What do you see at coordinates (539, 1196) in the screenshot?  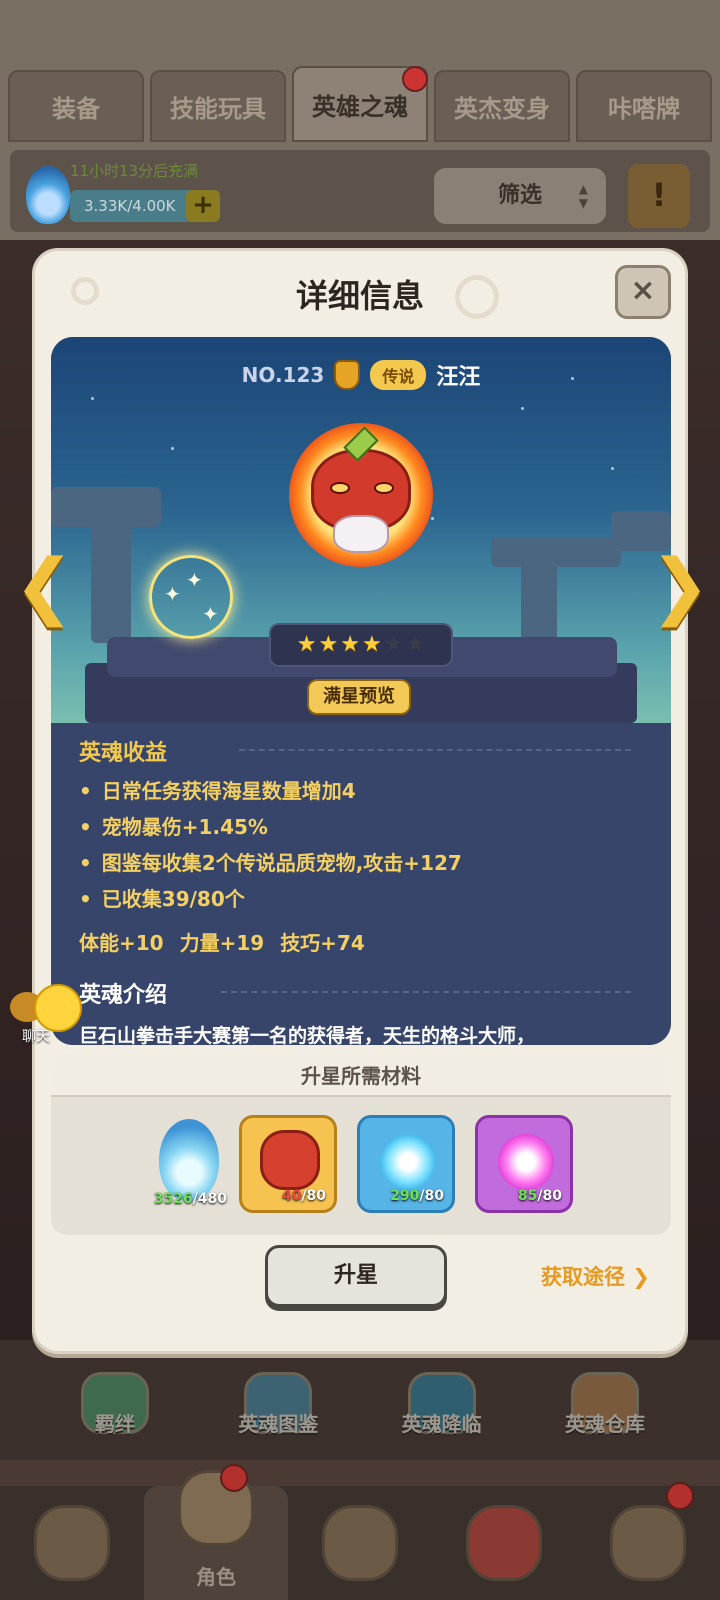 I see `material-count: 85/80` at bounding box center [539, 1196].